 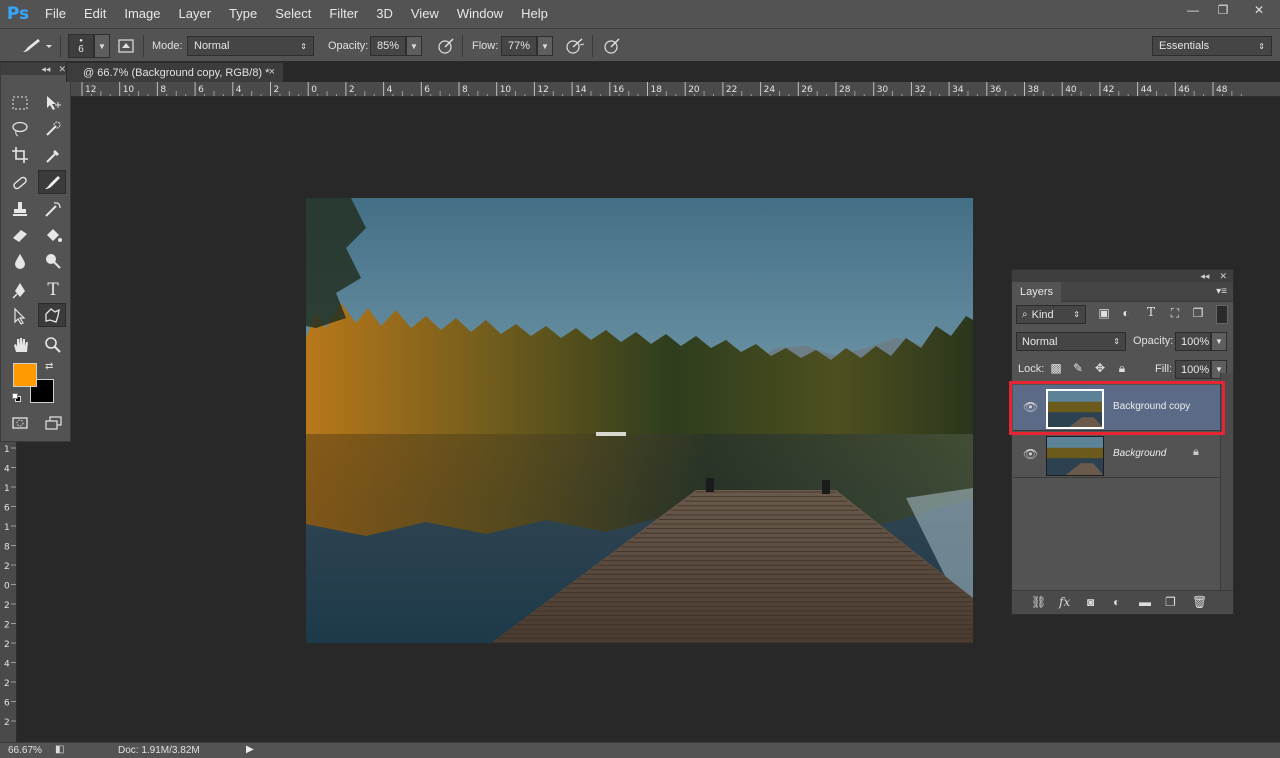 What do you see at coordinates (1122, 368) in the screenshot?
I see `lock-all-icon: 🔒︎` at bounding box center [1122, 368].